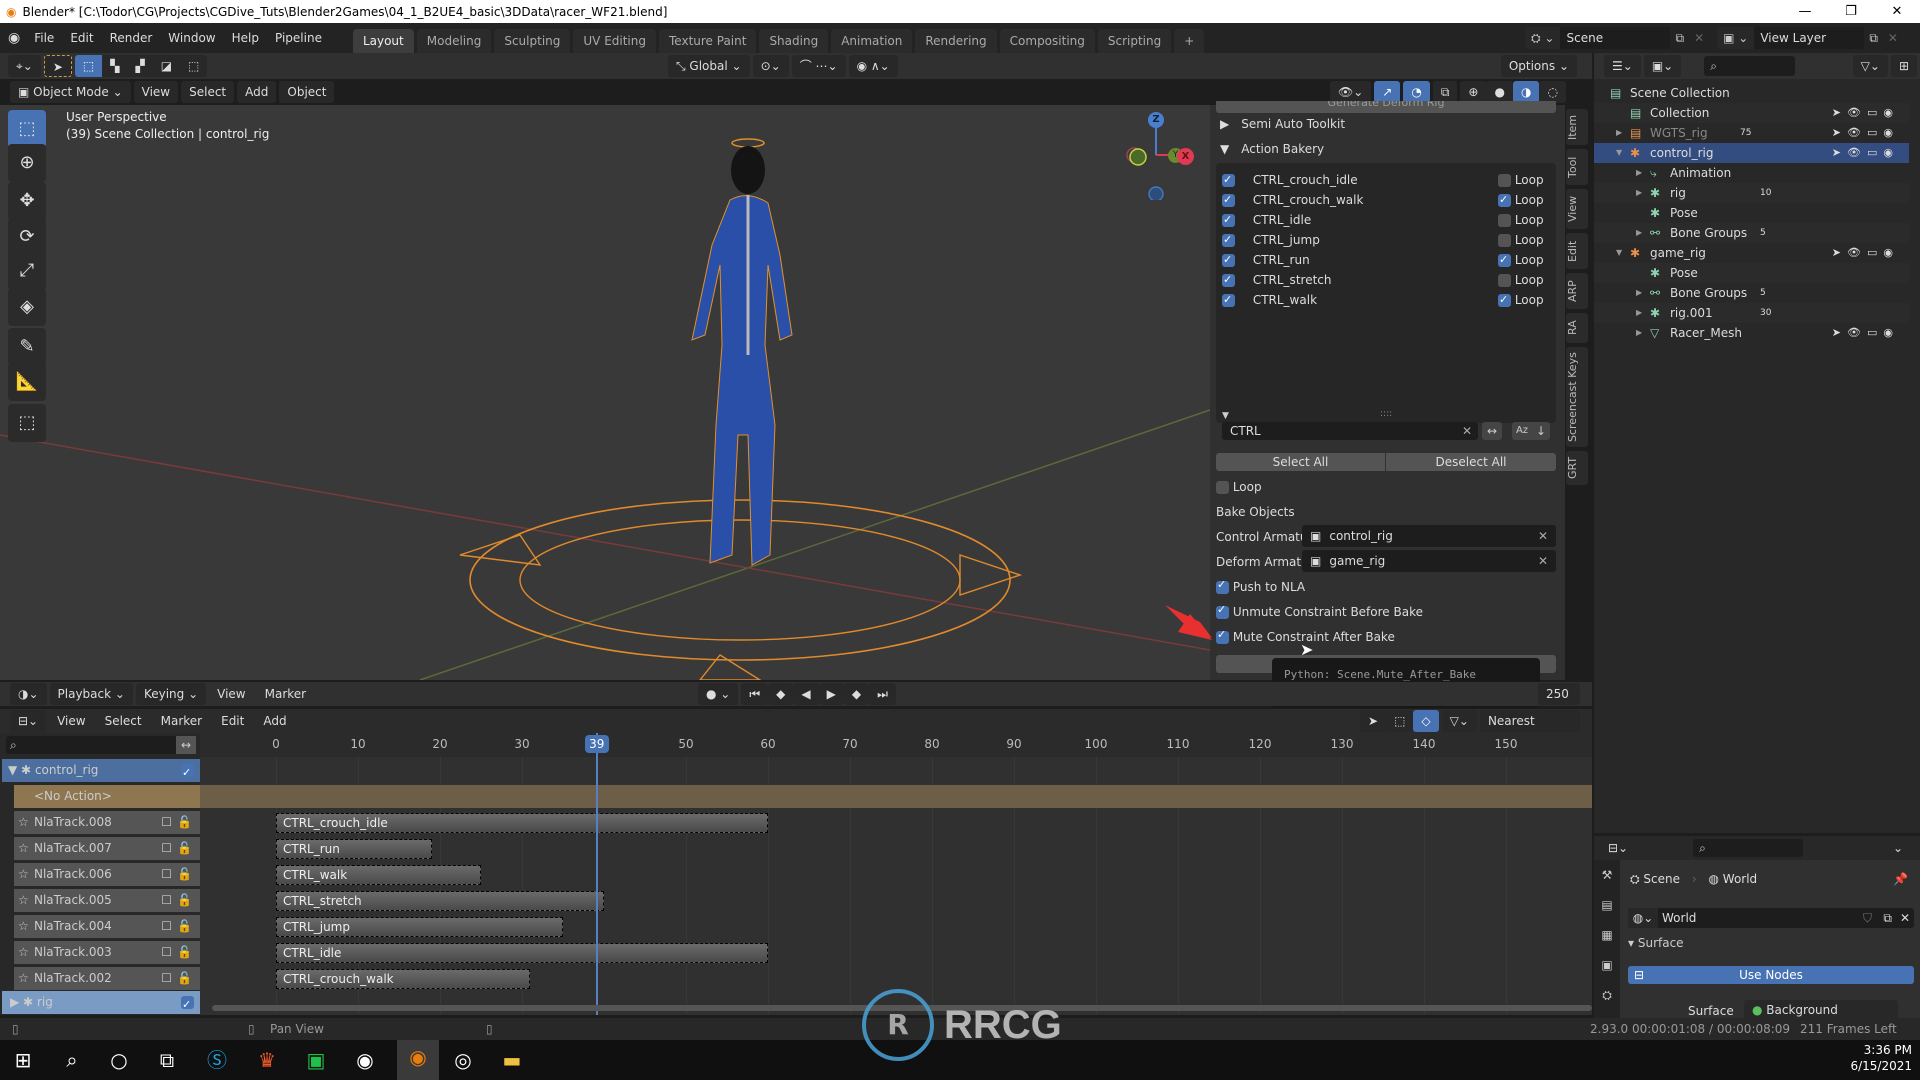 The image size is (1920, 1080). What do you see at coordinates (1222, 636) in the screenshot?
I see `mute-after-bake-box` at bounding box center [1222, 636].